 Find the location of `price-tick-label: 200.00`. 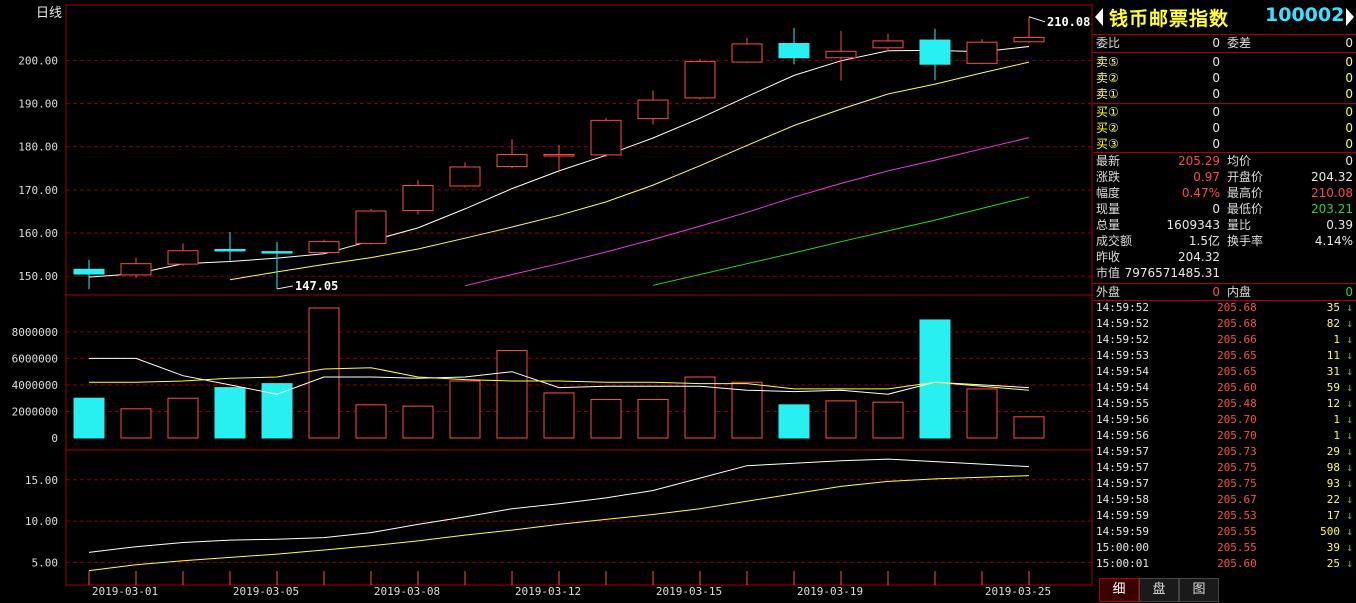

price-tick-label: 200.00 is located at coordinates (38, 60).